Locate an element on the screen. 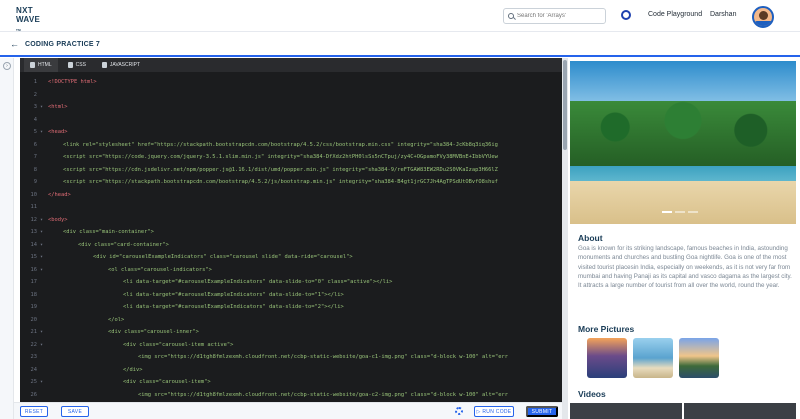  code-line: 2 is located at coordinates (291, 95).